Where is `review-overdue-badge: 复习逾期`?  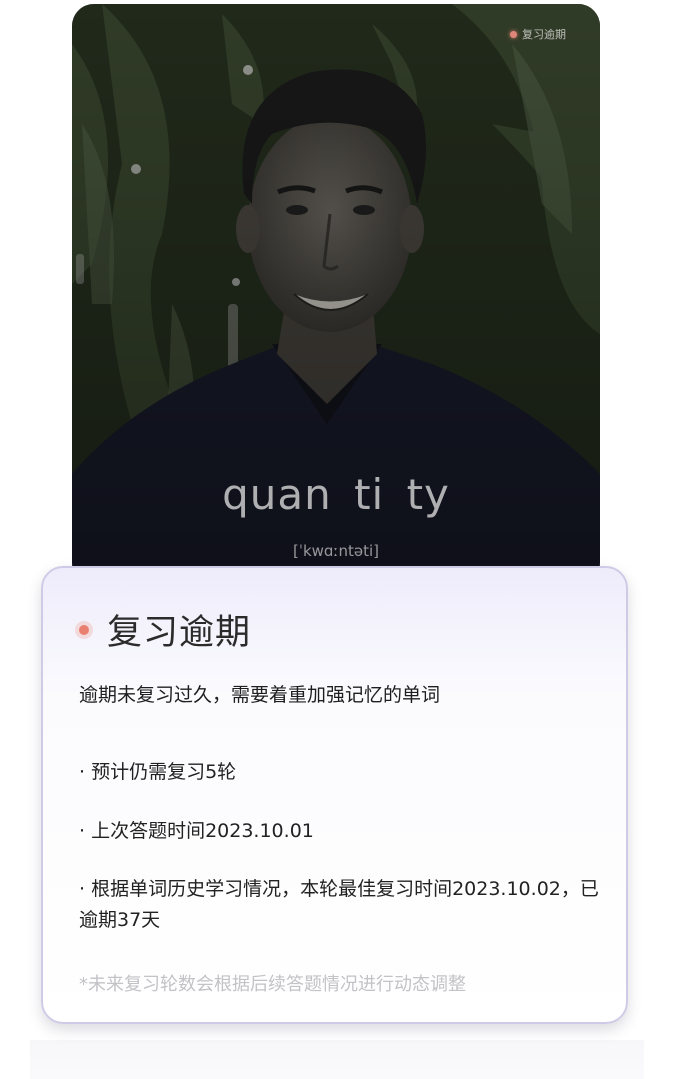
review-overdue-badge: 复习逾期 is located at coordinates (538, 34).